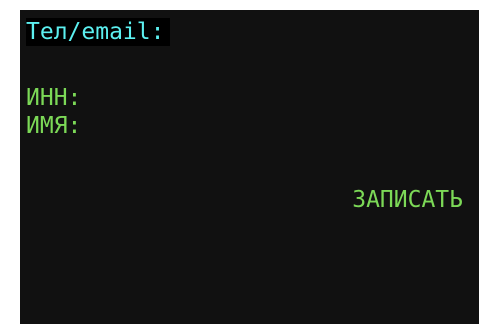 The width and height of the screenshot is (492, 336). What do you see at coordinates (53, 98) in the screenshot?
I see `inn-field: ИНН:` at bounding box center [53, 98].